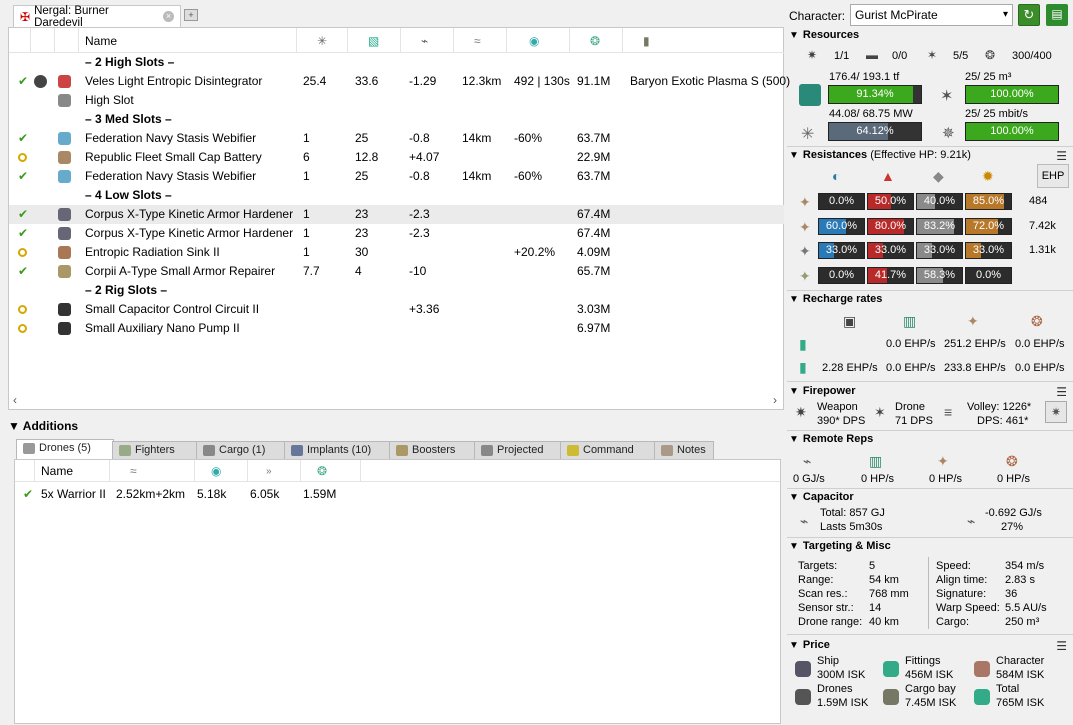  What do you see at coordinates (20, 40) in the screenshot?
I see `col-state` at bounding box center [20, 40].